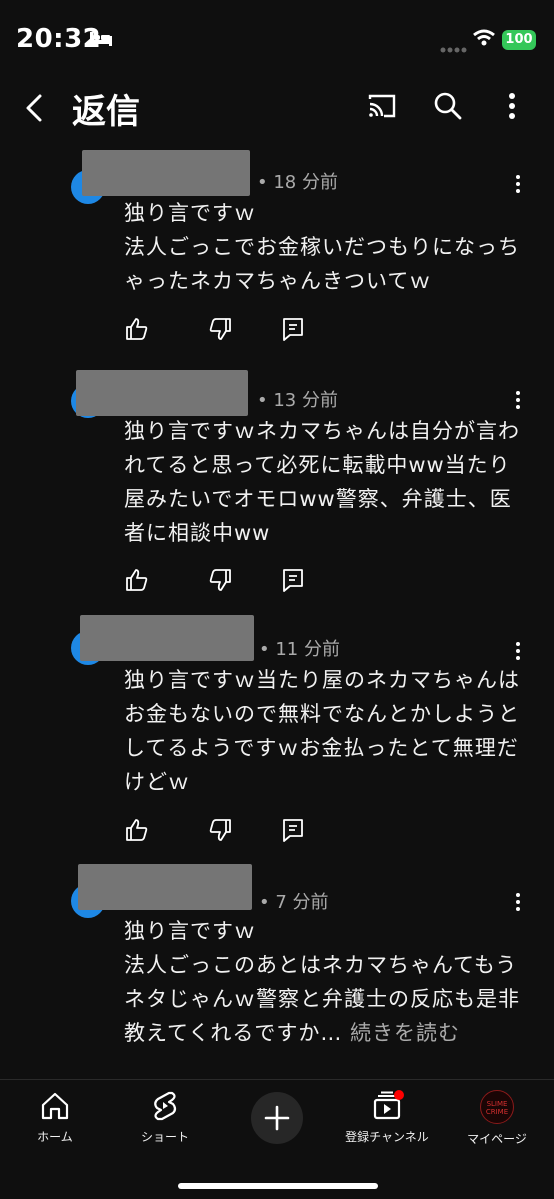  Describe the element at coordinates (399, 1095) in the screenshot. I see `notification-dot` at that location.